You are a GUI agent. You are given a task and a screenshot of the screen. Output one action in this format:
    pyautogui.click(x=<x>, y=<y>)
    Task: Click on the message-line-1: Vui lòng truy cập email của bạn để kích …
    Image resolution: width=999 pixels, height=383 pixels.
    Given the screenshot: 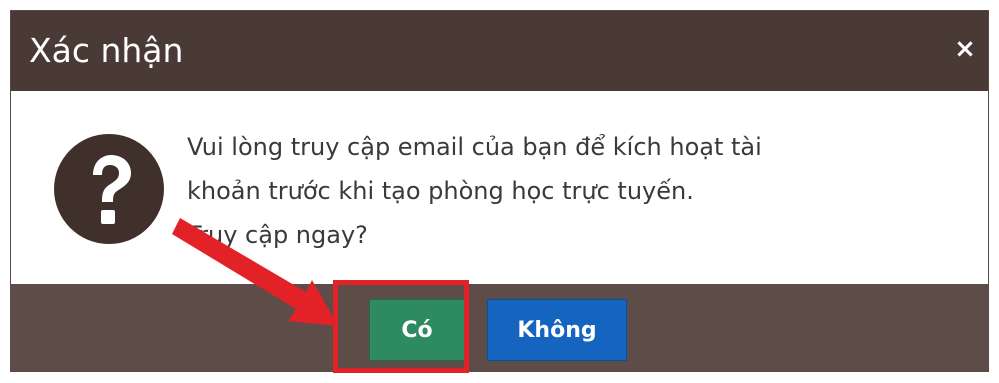 What is the action you would take?
    pyautogui.click(x=474, y=147)
    